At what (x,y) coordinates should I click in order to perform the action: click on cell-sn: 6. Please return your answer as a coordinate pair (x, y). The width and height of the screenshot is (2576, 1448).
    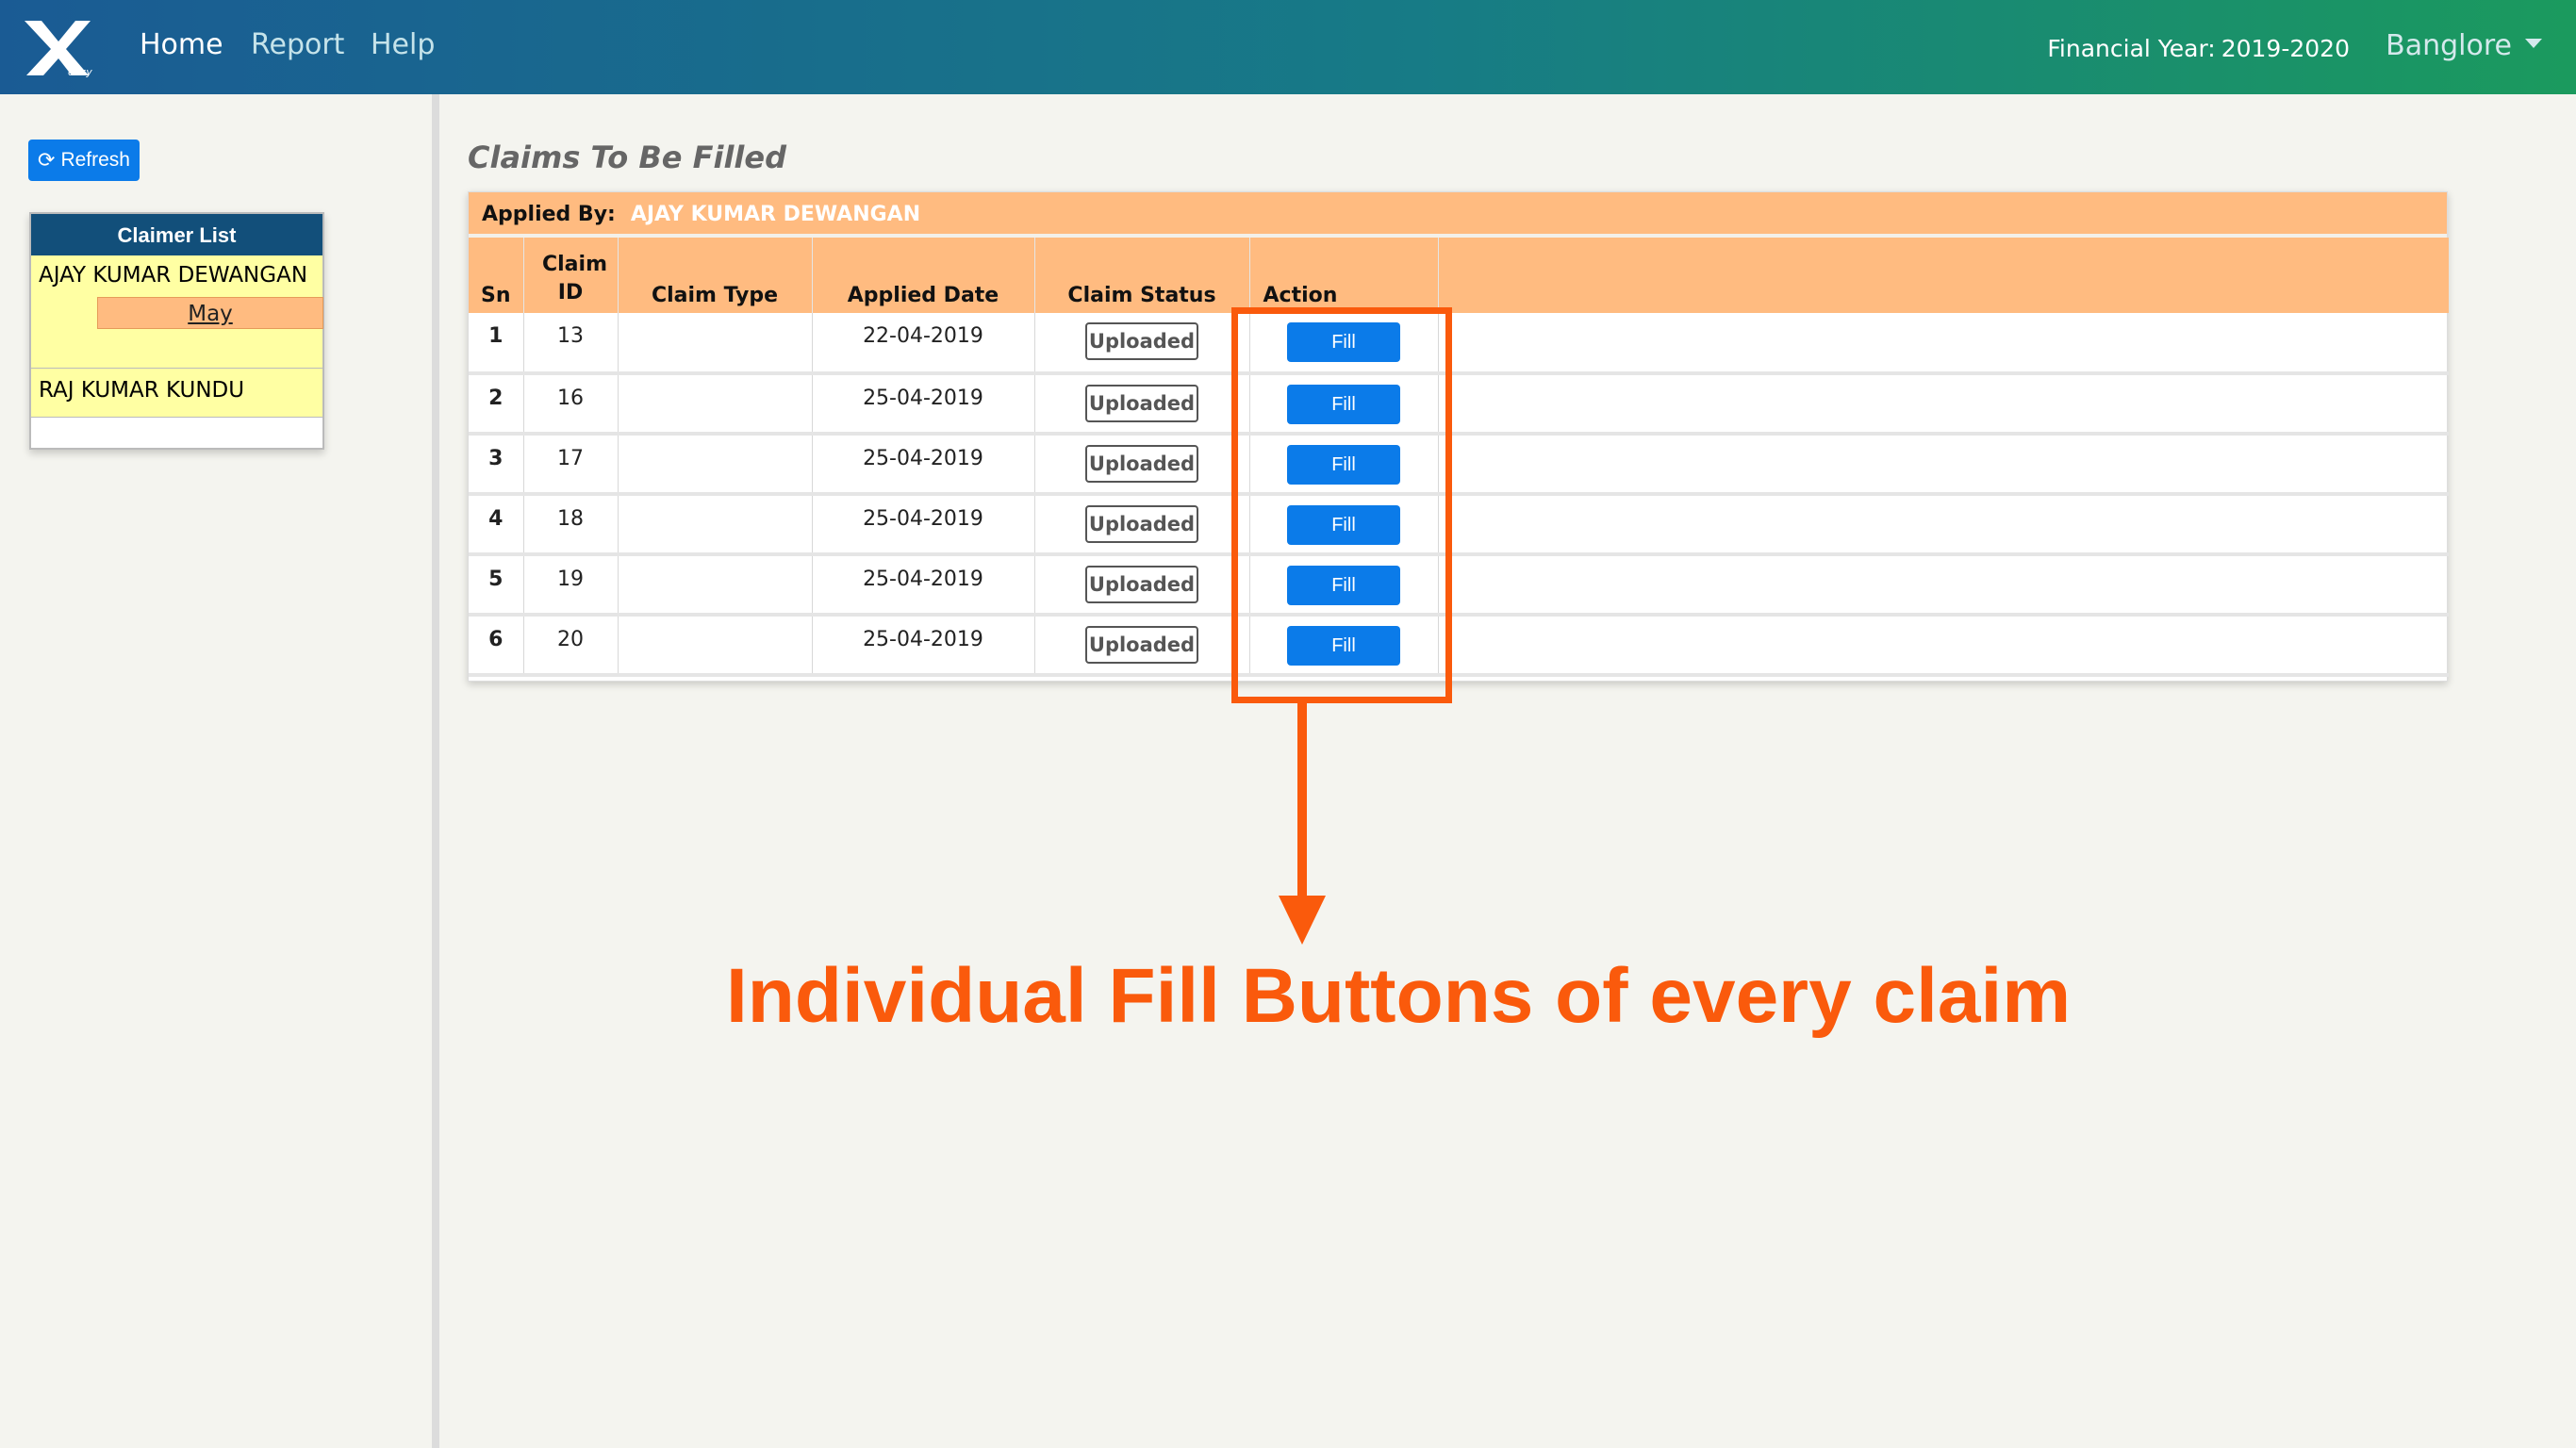
    Looking at the image, I should click on (496, 646).